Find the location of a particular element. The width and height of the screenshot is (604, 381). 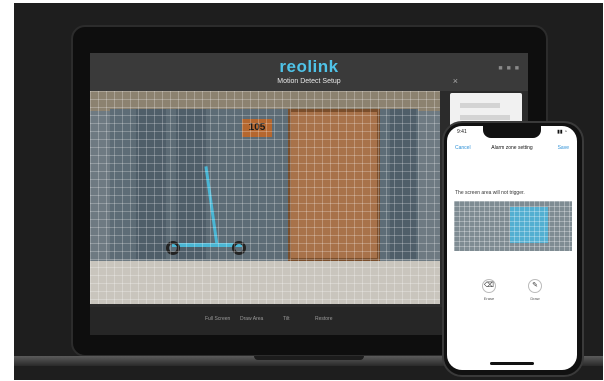

pen-icon: ✎ is located at coordinates (535, 286).